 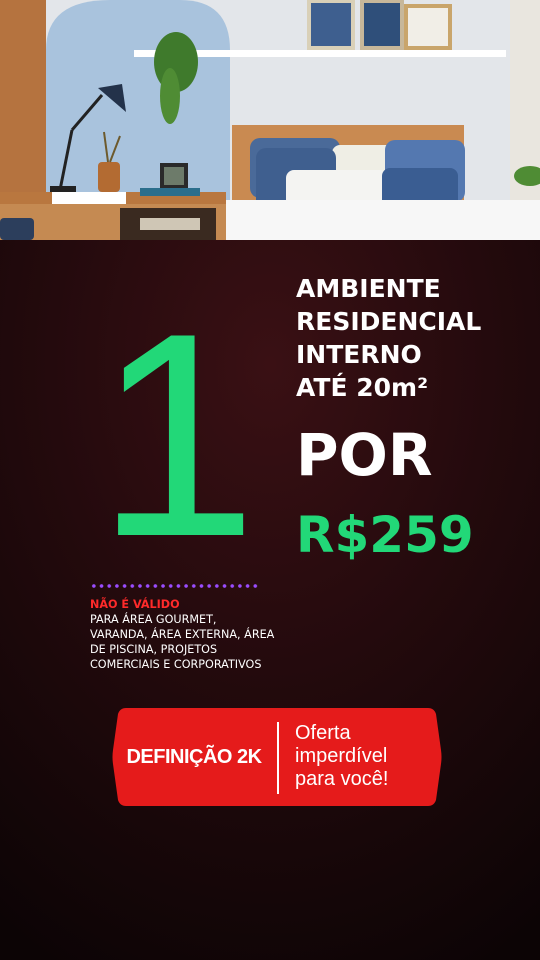 I want to click on offer-quantity: 1, so click(x=177, y=435).